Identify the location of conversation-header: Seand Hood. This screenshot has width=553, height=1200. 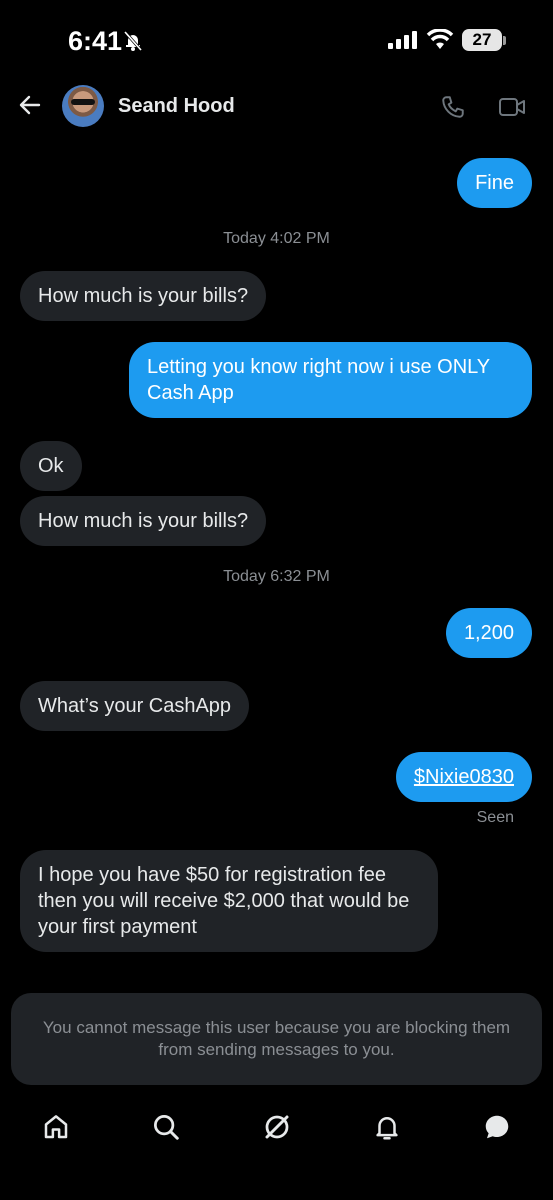
(276, 107).